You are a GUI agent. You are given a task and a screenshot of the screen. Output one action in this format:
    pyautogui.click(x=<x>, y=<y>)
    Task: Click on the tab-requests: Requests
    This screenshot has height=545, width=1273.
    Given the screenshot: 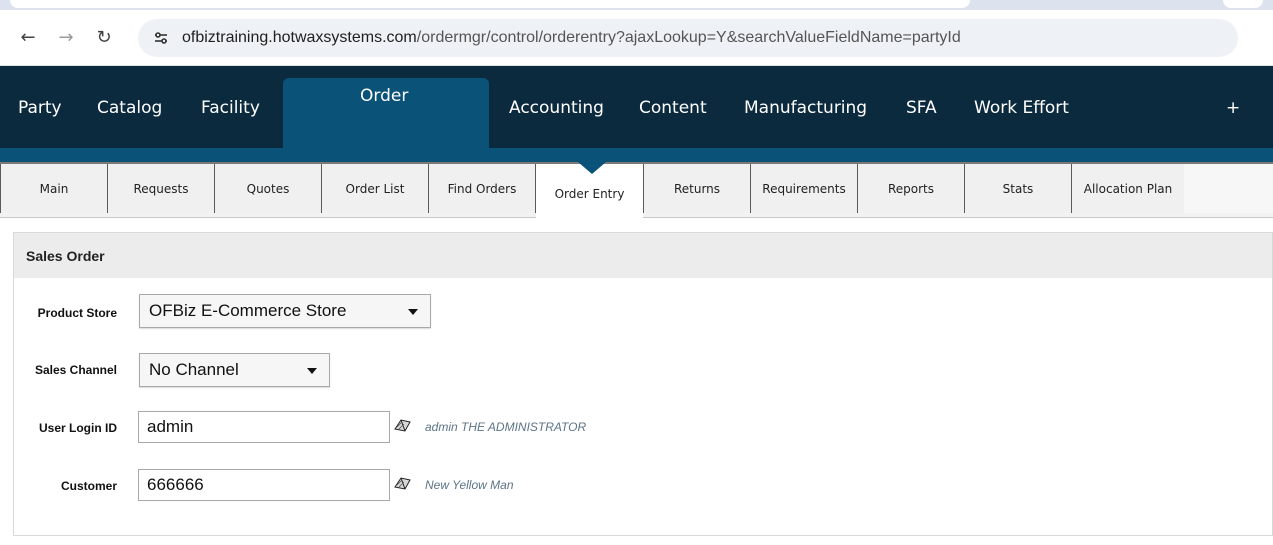 What is the action you would take?
    pyautogui.click(x=161, y=188)
    